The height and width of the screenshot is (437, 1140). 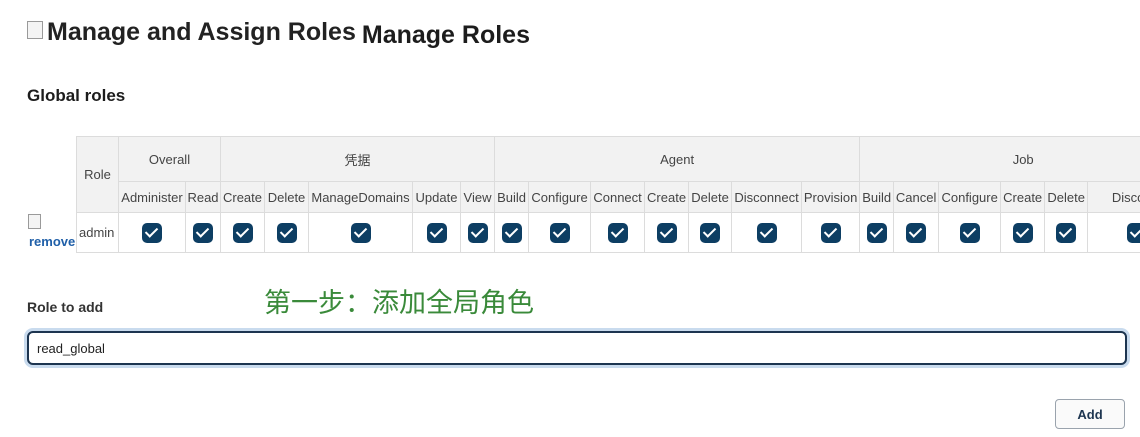 I want to click on remove-icon, so click(x=34, y=221).